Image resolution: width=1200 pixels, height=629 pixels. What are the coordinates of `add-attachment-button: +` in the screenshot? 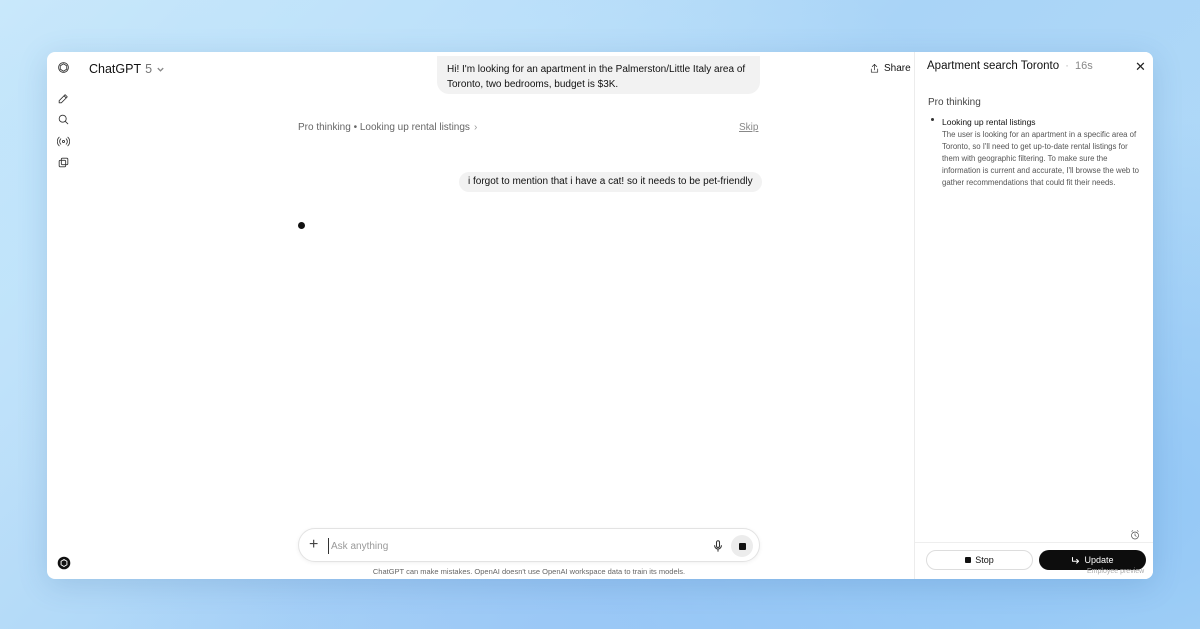 It's located at (316, 545).